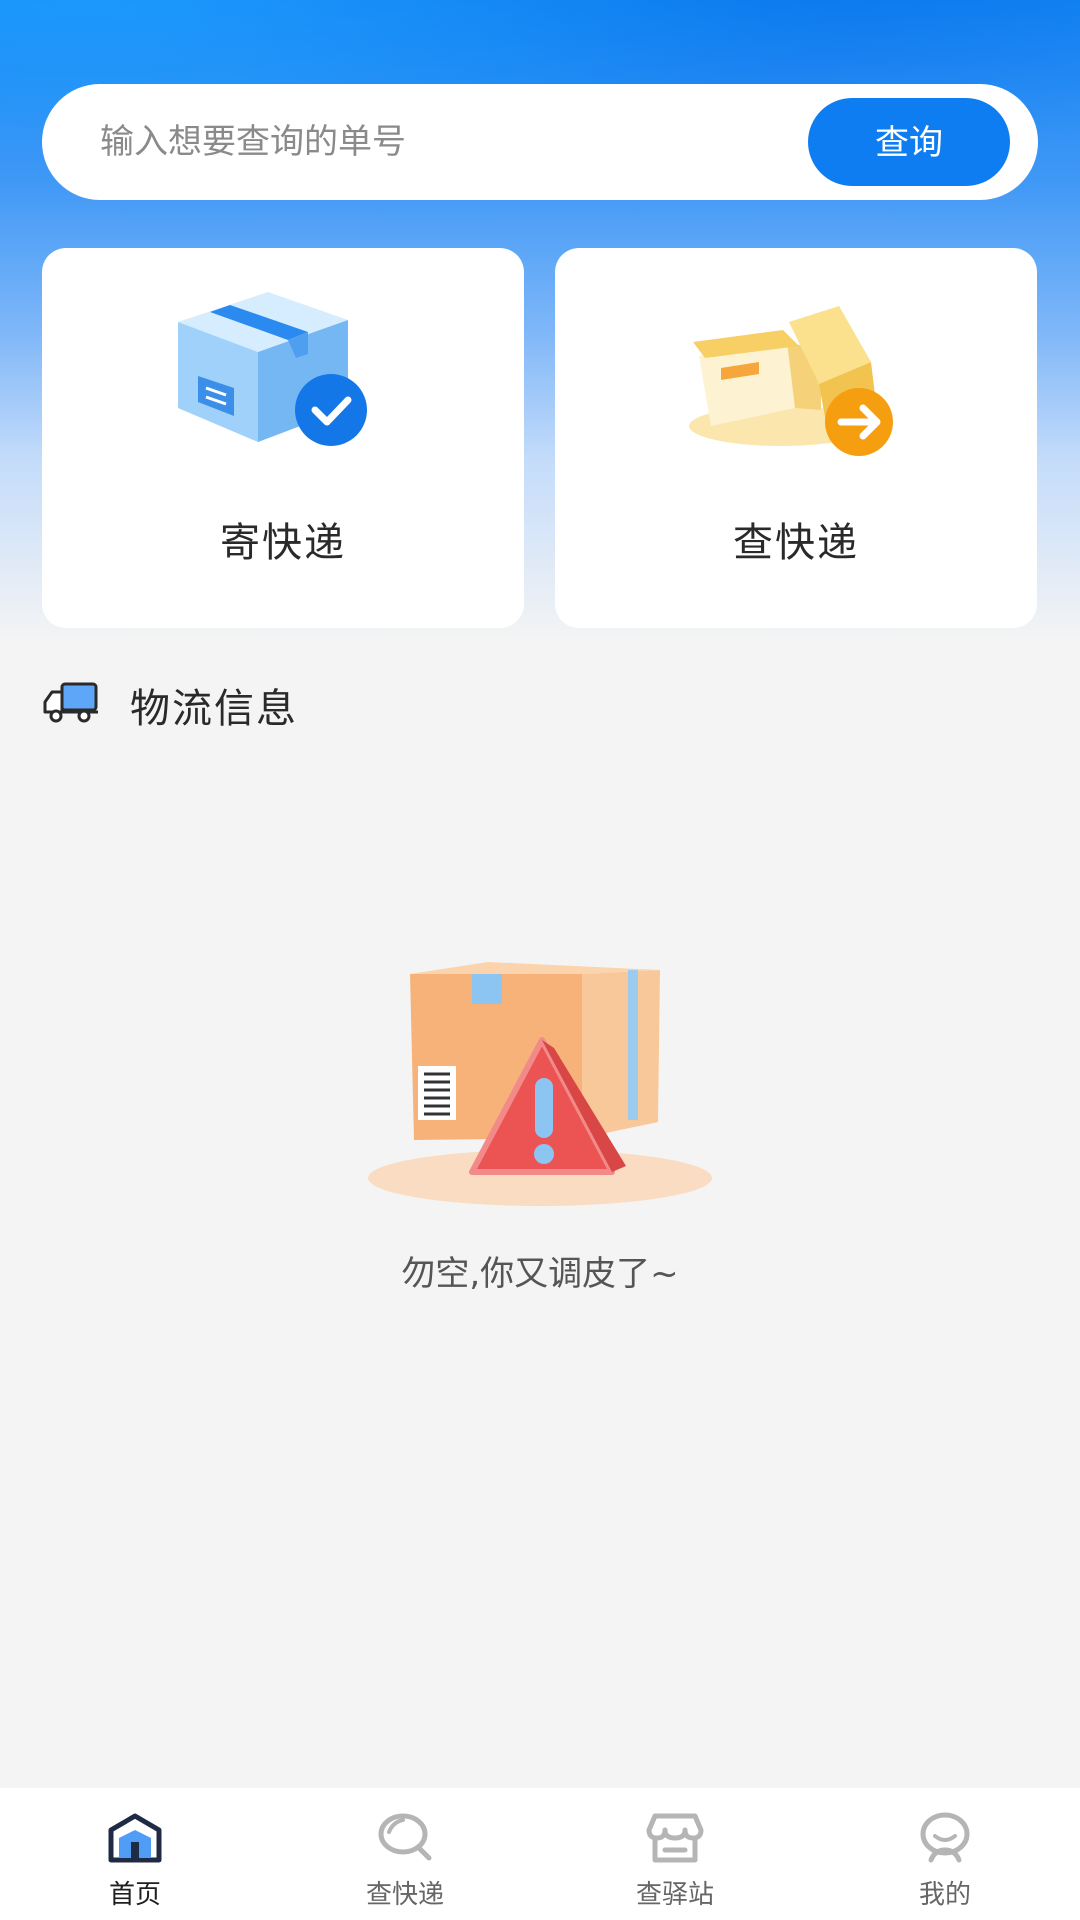 Image resolution: width=1080 pixels, height=1920 pixels. What do you see at coordinates (214, 709) in the screenshot?
I see `section-title: 物流信息` at bounding box center [214, 709].